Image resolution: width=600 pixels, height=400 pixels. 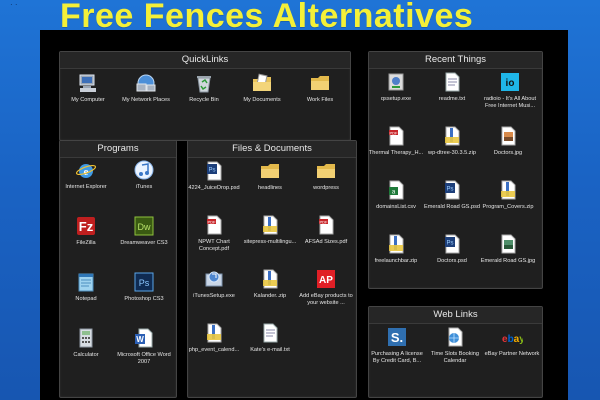 I want to click on item-label: Recycle Bin, so click(x=204, y=100).